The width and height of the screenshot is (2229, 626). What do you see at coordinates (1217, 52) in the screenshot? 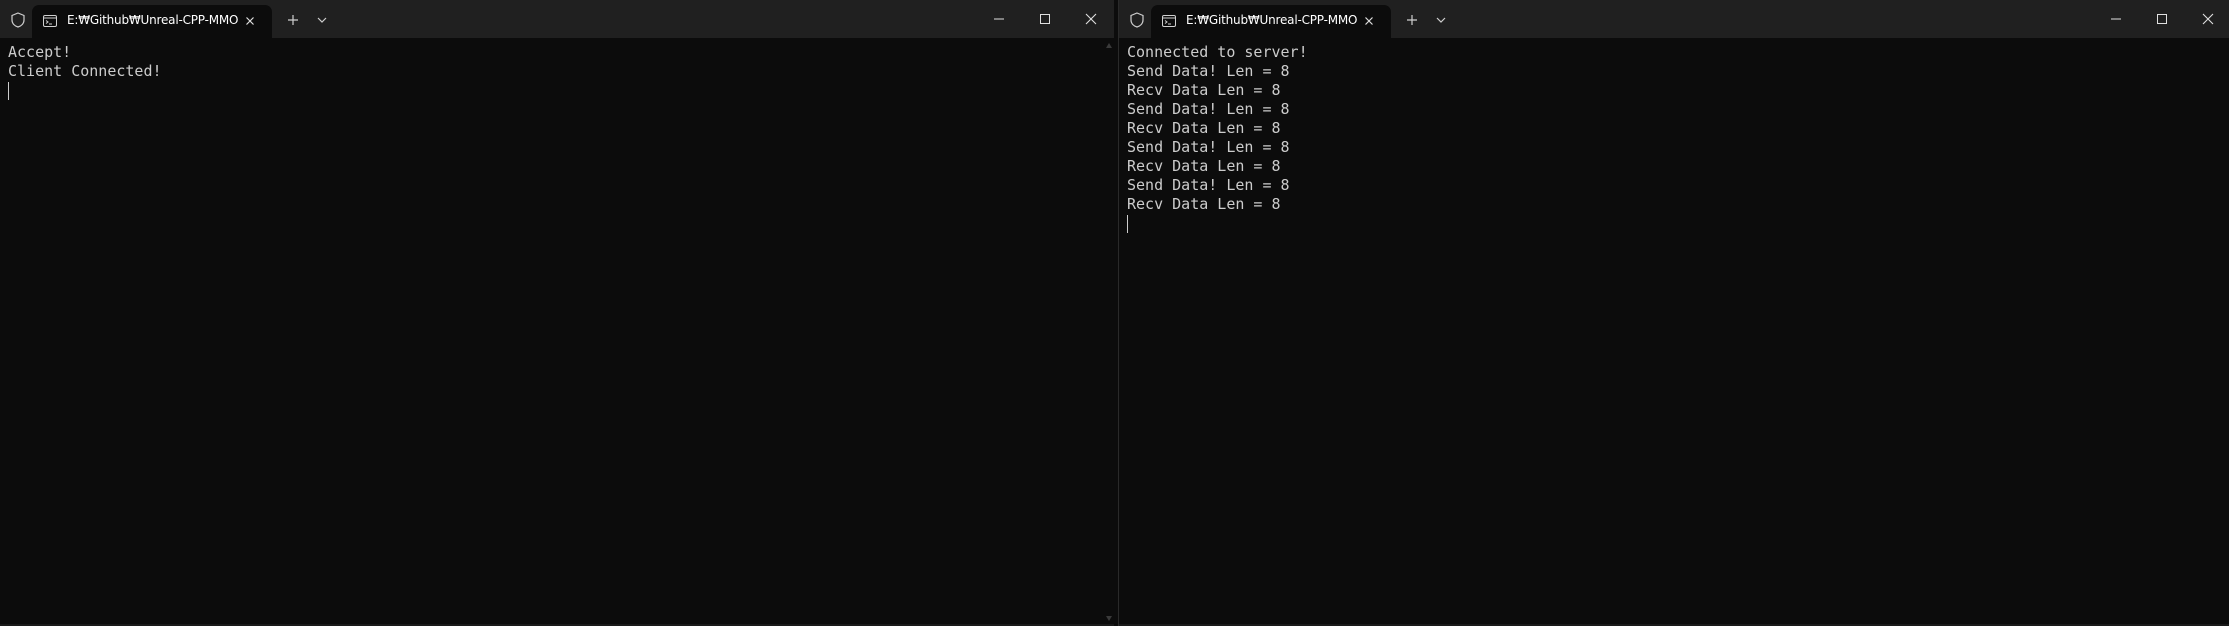
I see `output-line: Connected to server!` at bounding box center [1217, 52].